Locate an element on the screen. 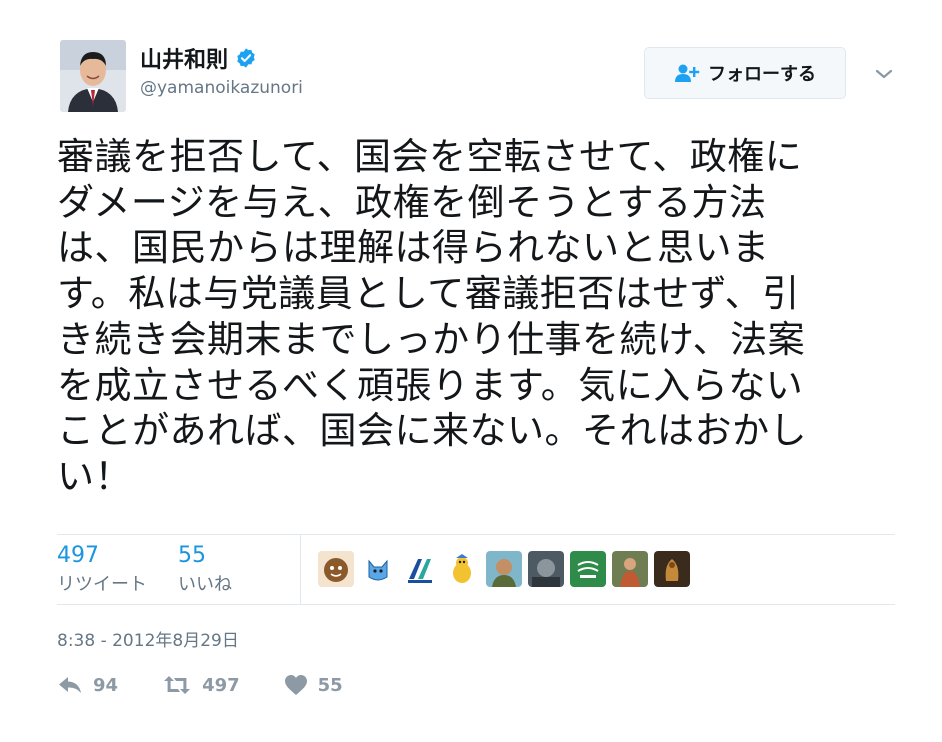  like-stat: 55 いいね is located at coordinates (205, 569).